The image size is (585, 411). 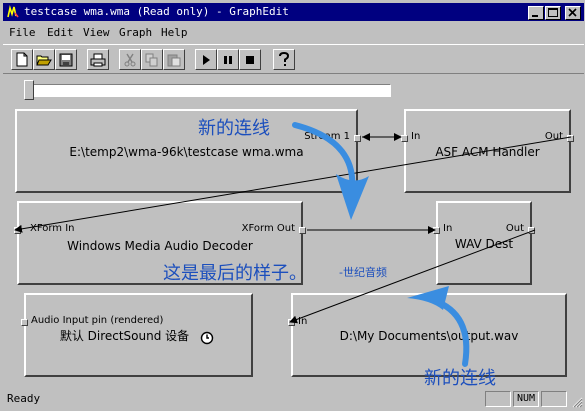 What do you see at coordinates (234, 128) in the screenshot?
I see `annotation-new-connection-top: 新的连线` at bounding box center [234, 128].